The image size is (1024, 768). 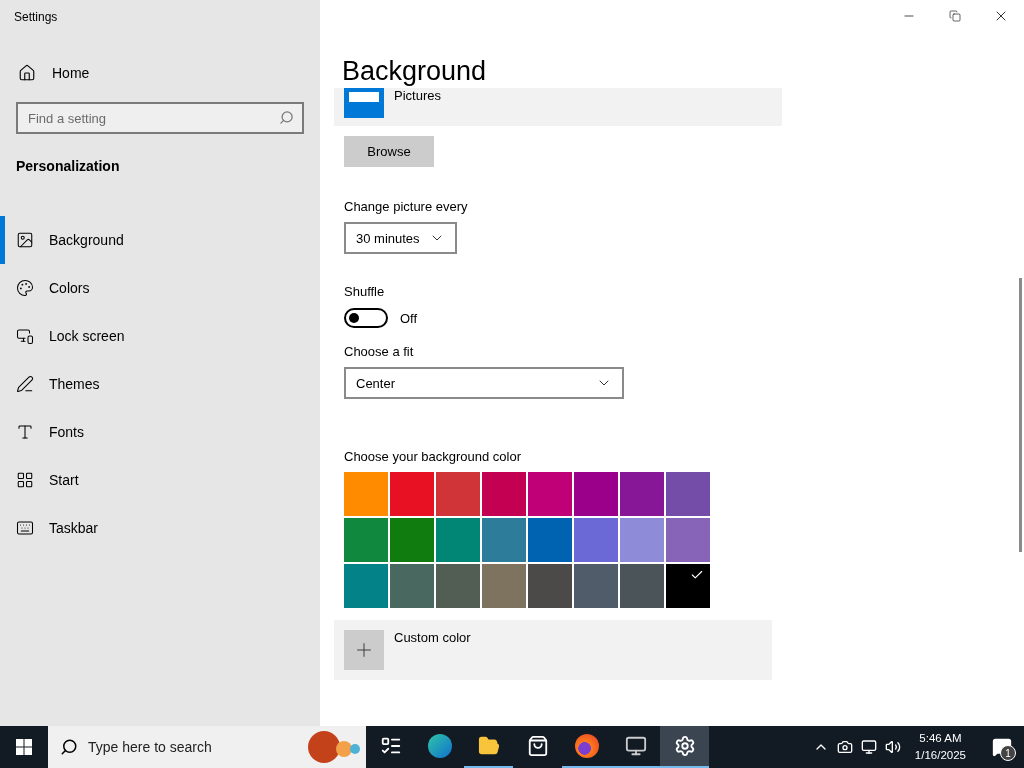 What do you see at coordinates (207, 747) in the screenshot?
I see `taskbar-search-field: Type here to search` at bounding box center [207, 747].